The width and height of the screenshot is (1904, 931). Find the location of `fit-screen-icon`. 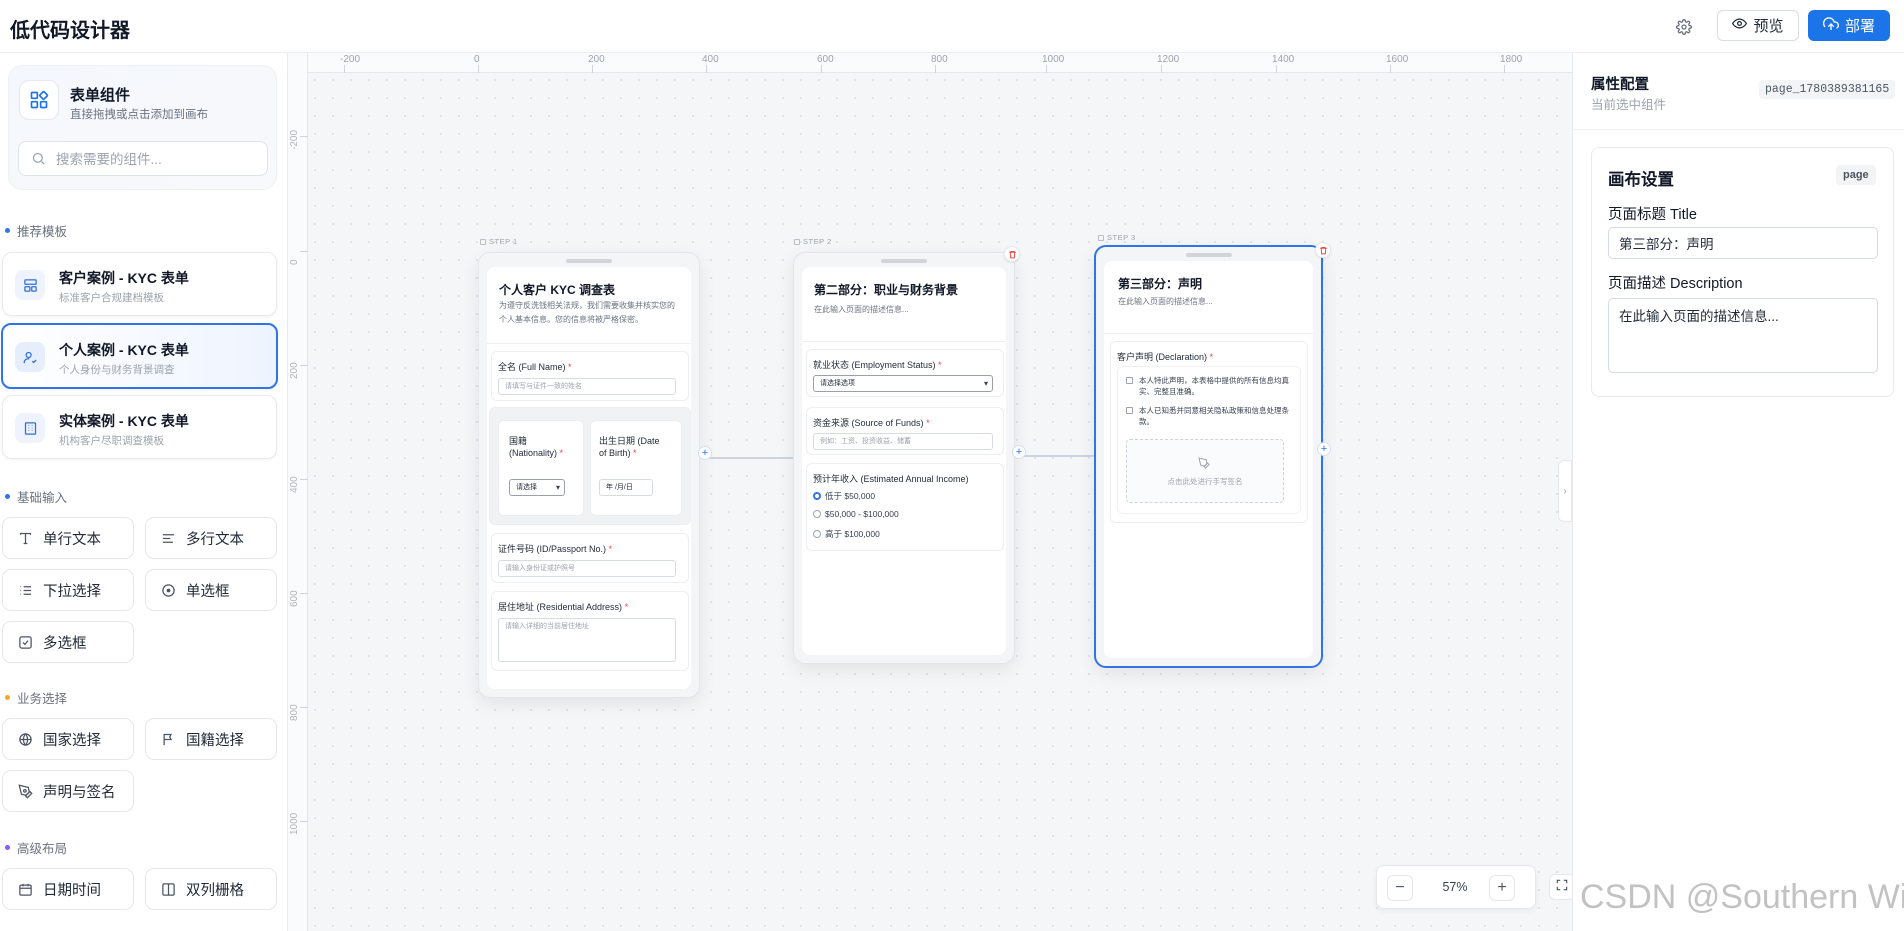

fit-screen-icon is located at coordinates (1562, 887).